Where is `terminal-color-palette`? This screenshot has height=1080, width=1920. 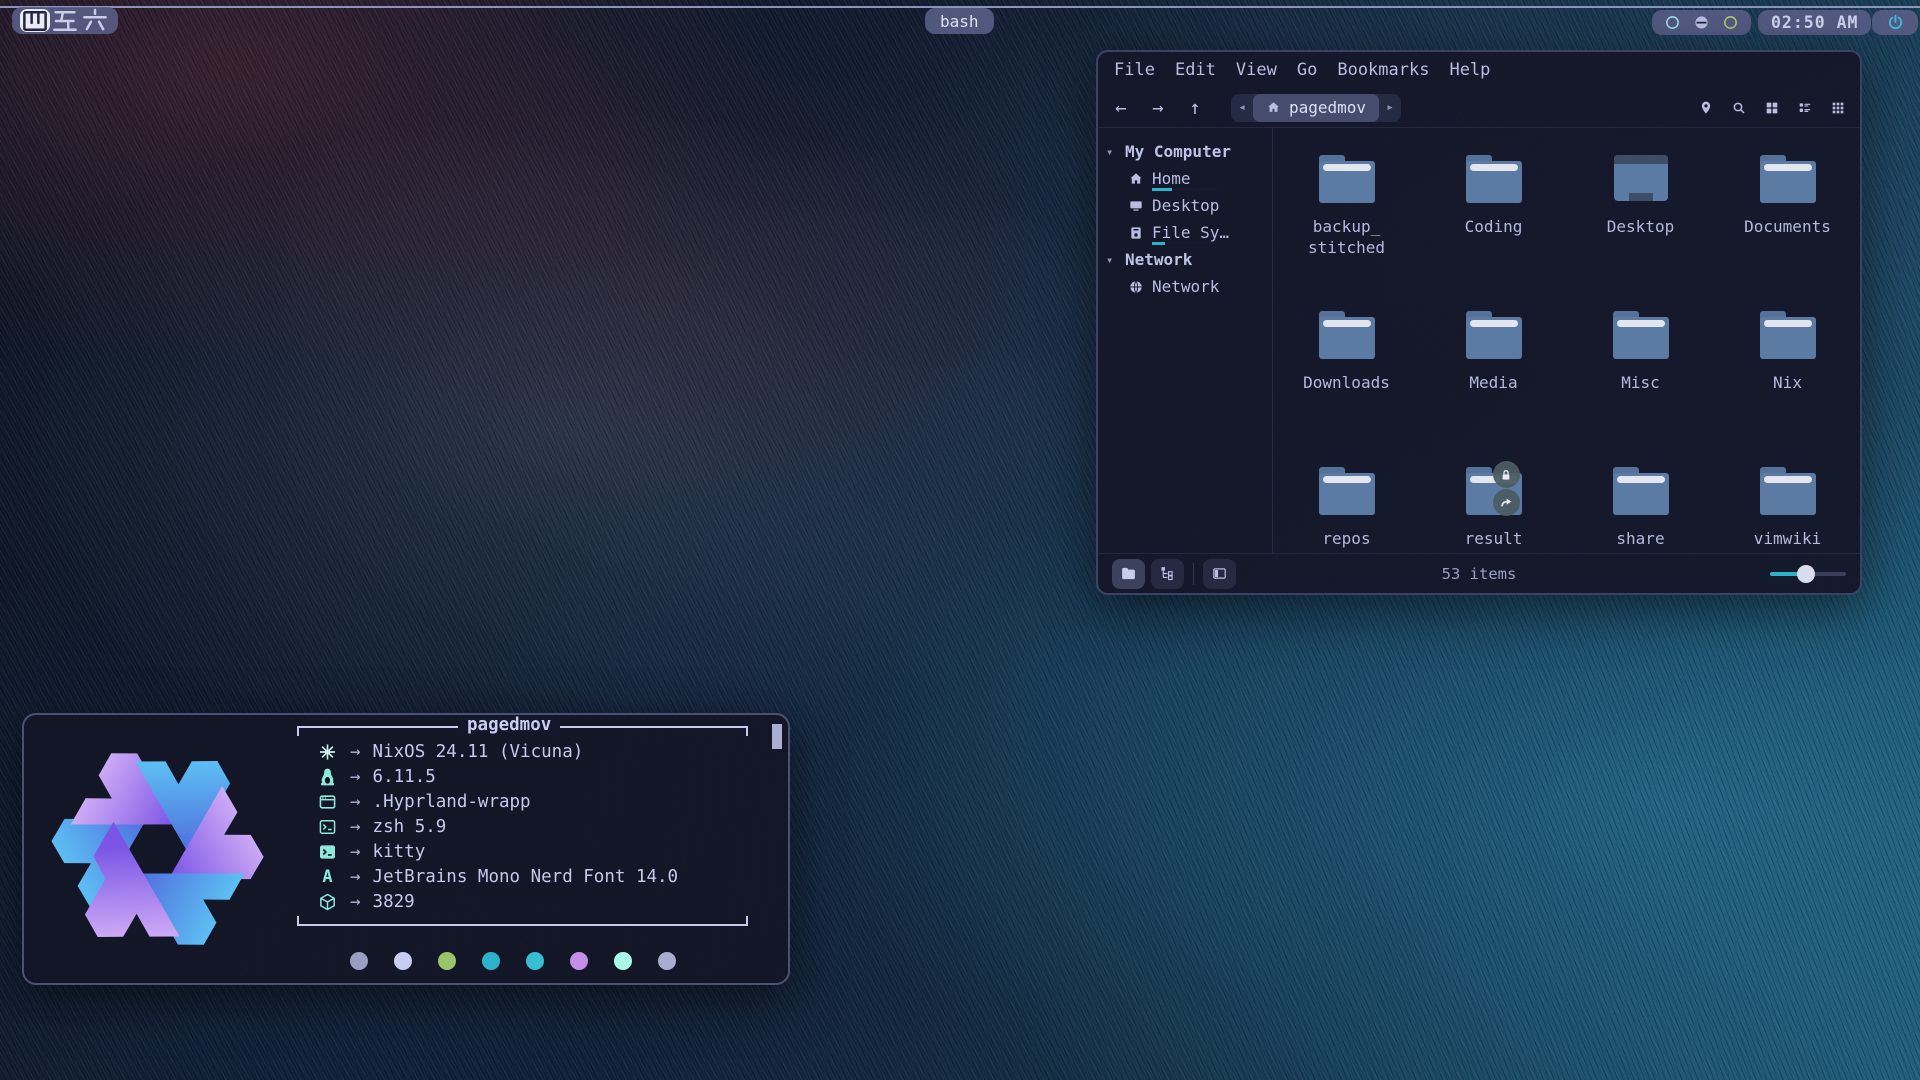
terminal-color-palette is located at coordinates (513, 961).